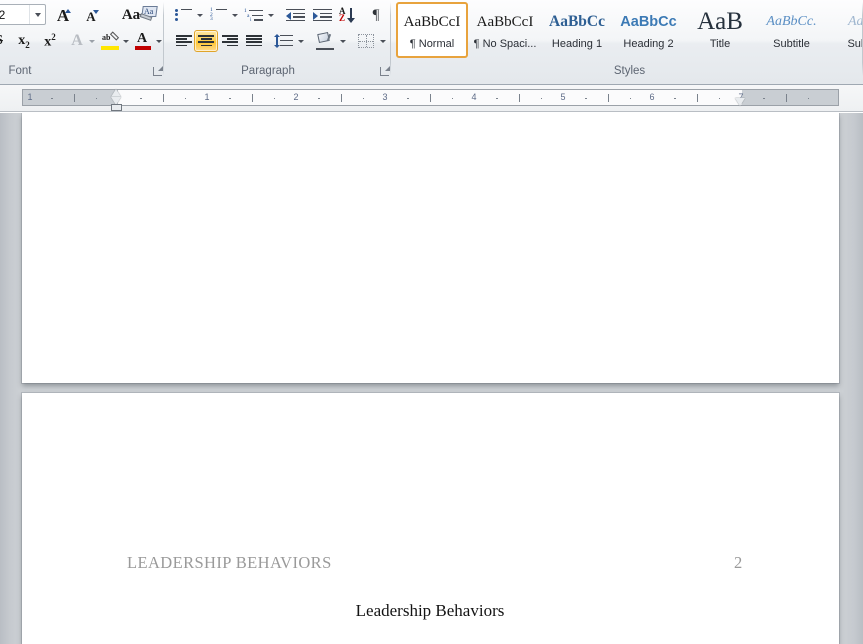 This screenshot has height=644, width=863. I want to click on shrink-font-arrow-icon, so click(96, 12).